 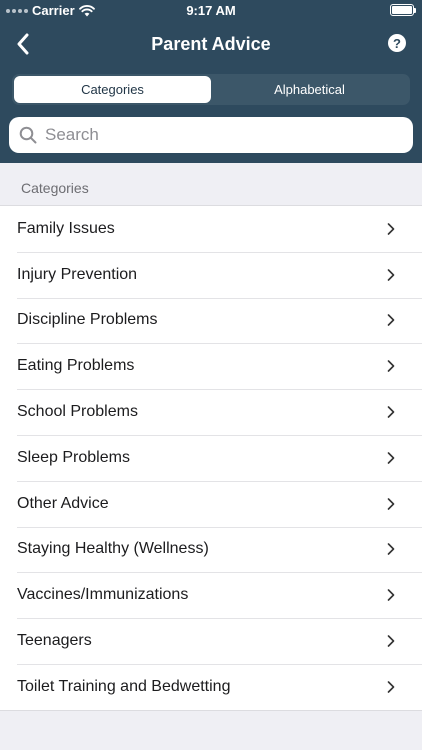 I want to click on section-header: Categories, so click(x=55, y=188).